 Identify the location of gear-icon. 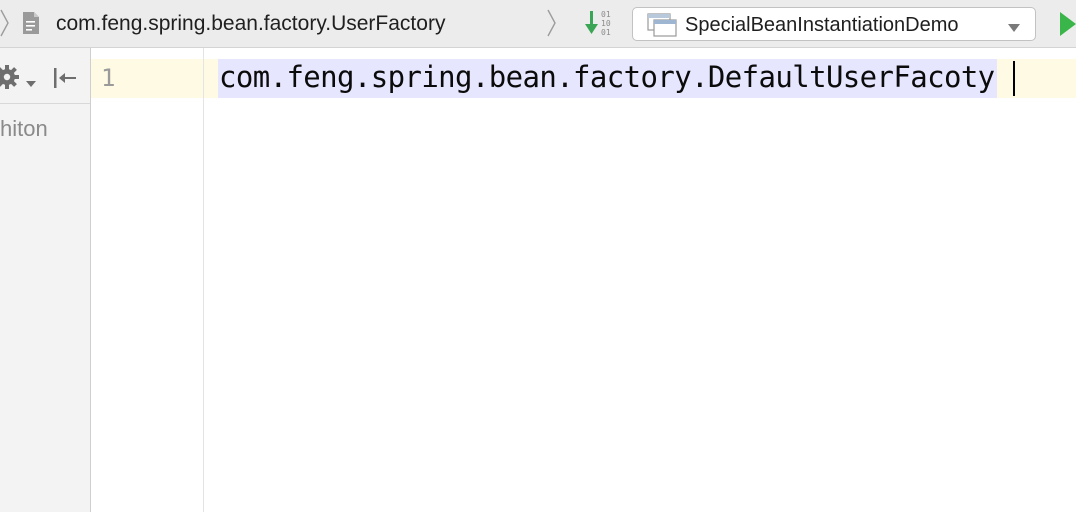
(10, 77).